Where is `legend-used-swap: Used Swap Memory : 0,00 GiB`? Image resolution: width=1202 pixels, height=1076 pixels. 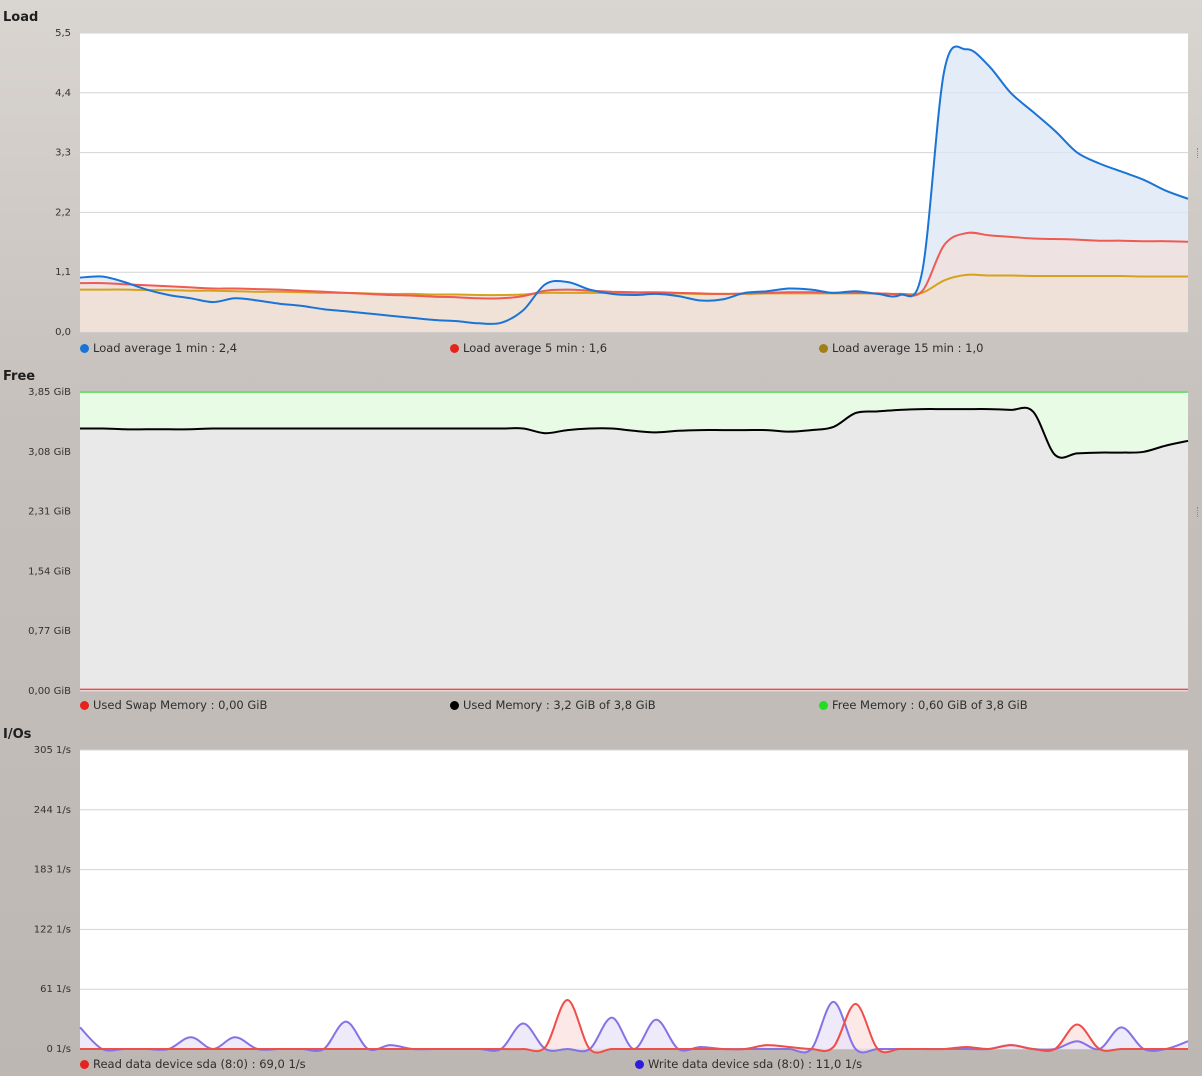
legend-used-swap: Used Swap Memory : 0,00 GiB is located at coordinates (173, 705).